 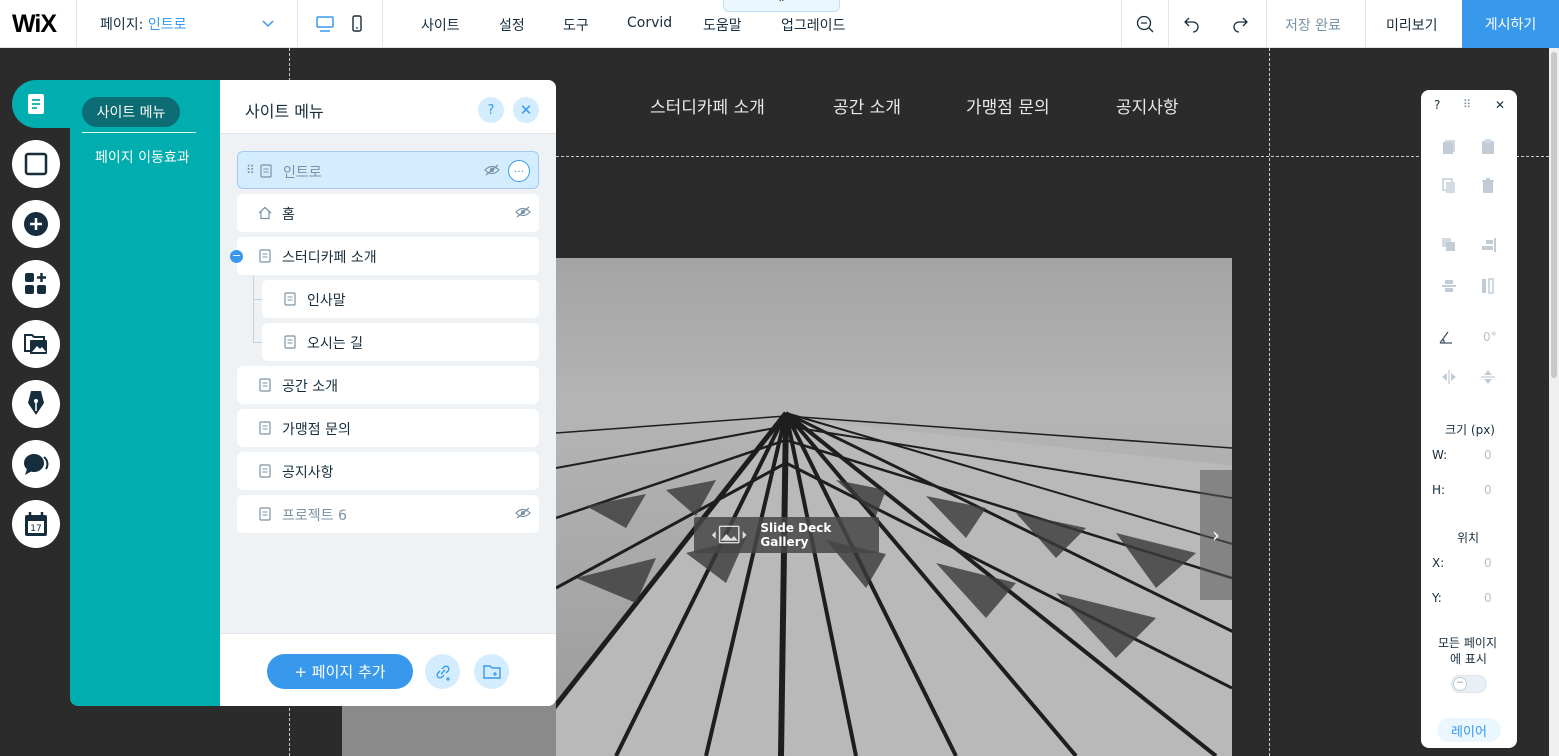 I want to click on gallery-badge: Slide Deck Gallery, so click(x=786, y=535).